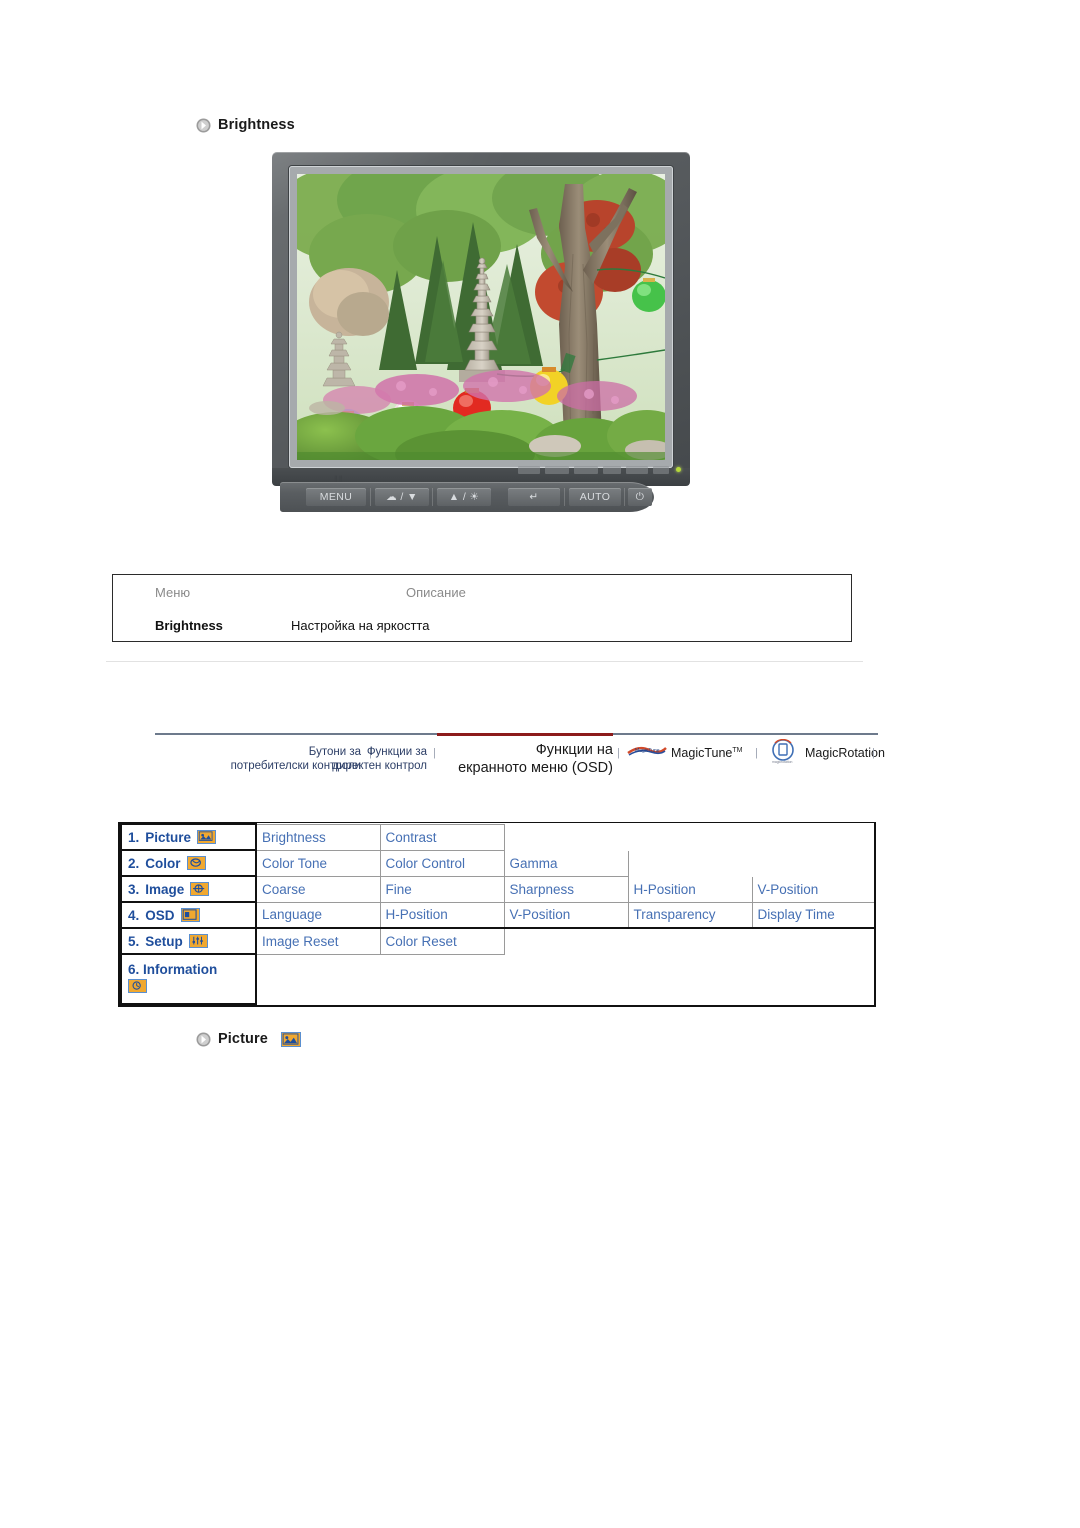 This screenshot has width=1080, height=1528. I want to click on row-description-text: Настройка на яркостта, so click(360, 625).